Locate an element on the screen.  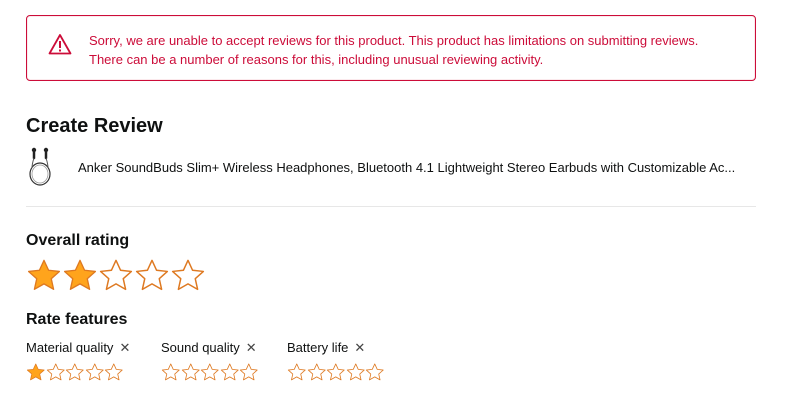
feature-rating-2: Sound quality ✕ is located at coordinates (210, 363).